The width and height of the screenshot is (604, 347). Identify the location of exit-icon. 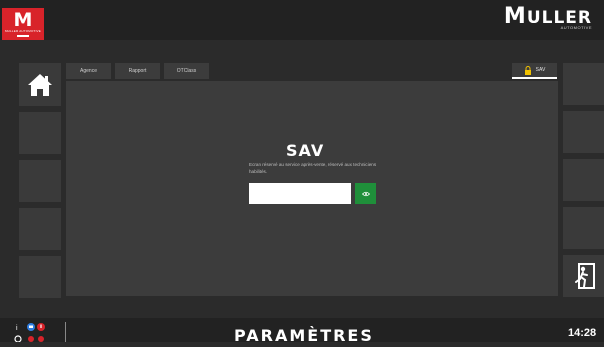
(585, 276).